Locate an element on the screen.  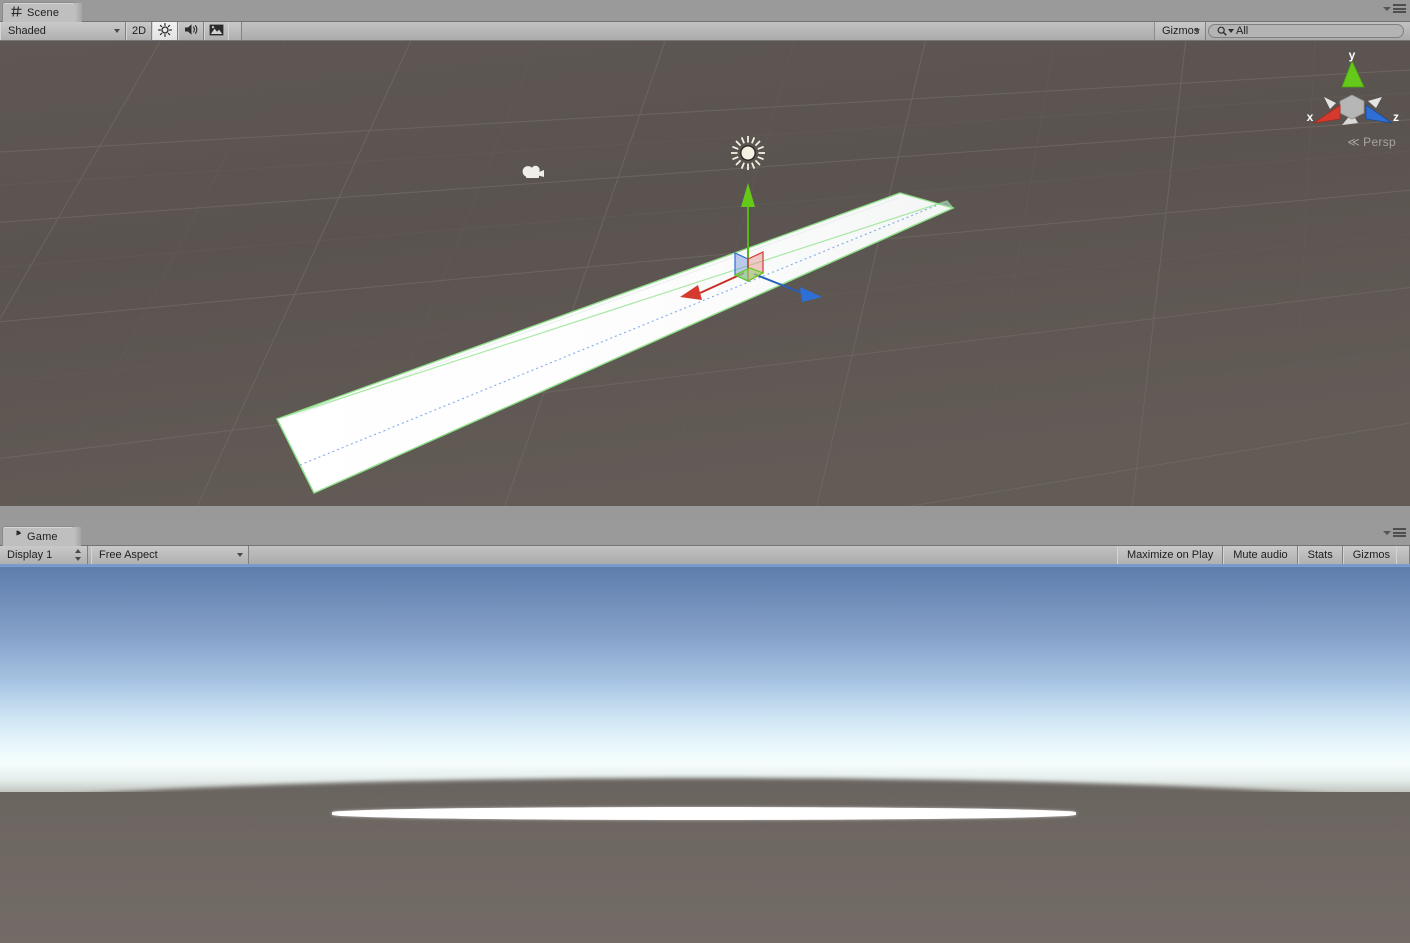
scene-toolbar-spacer is located at coordinates (698, 31).